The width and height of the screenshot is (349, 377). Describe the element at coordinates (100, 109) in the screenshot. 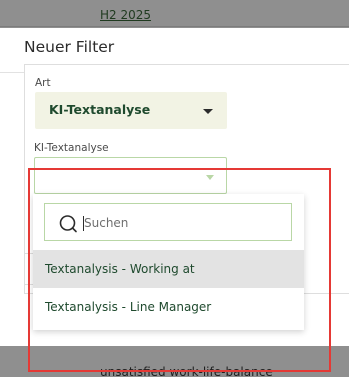

I see `art-select-value: KI-Textanalyse` at that location.